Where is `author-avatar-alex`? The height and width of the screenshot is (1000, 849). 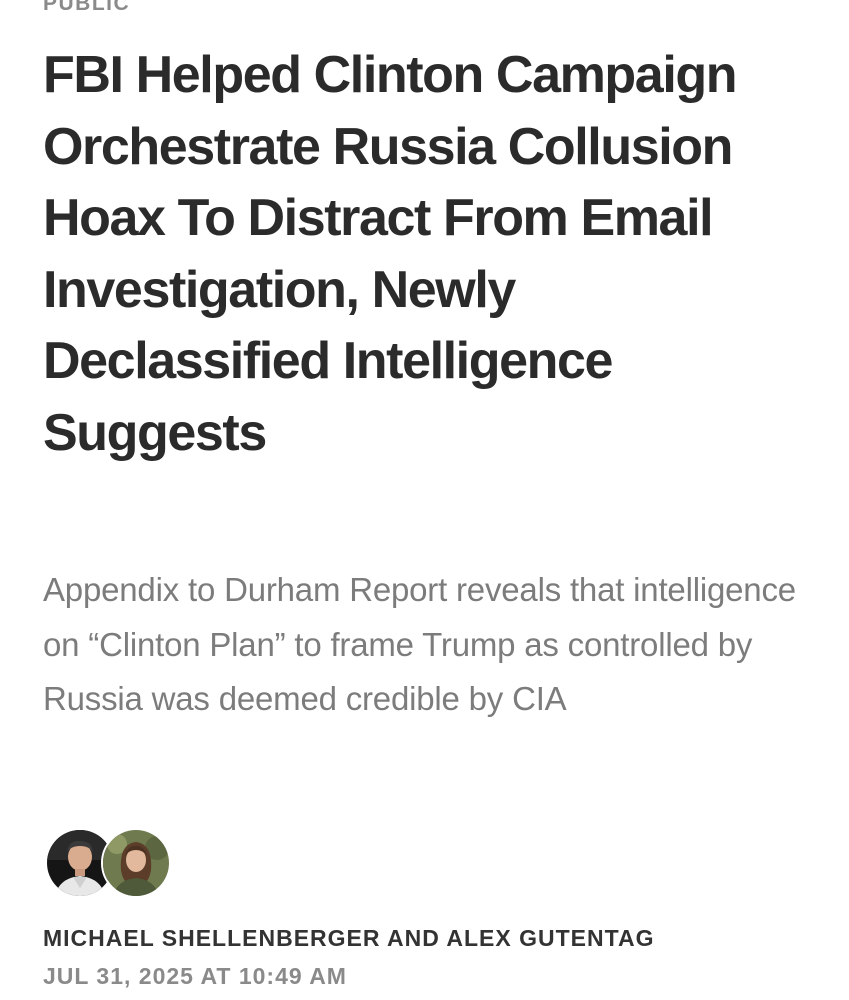
author-avatar-alex is located at coordinates (136, 863).